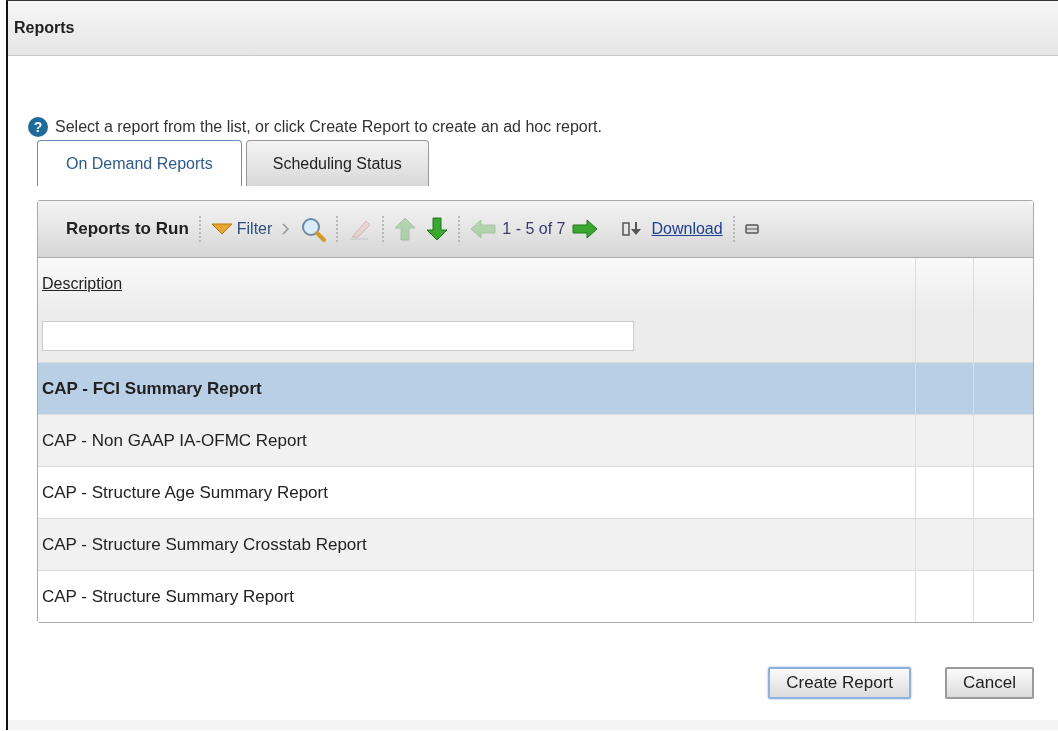  What do you see at coordinates (127, 229) in the screenshot?
I see `toolbar-title: Reports to Run` at bounding box center [127, 229].